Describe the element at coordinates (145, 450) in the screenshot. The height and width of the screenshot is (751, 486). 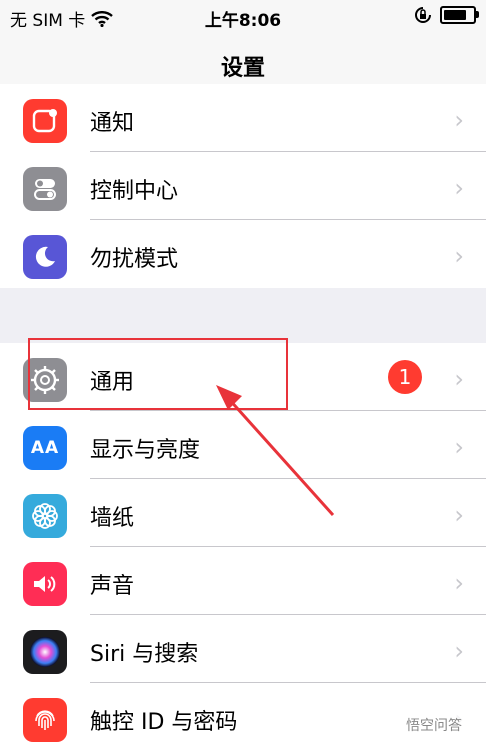
I see `settings-row-label: 显示与亮度` at that location.